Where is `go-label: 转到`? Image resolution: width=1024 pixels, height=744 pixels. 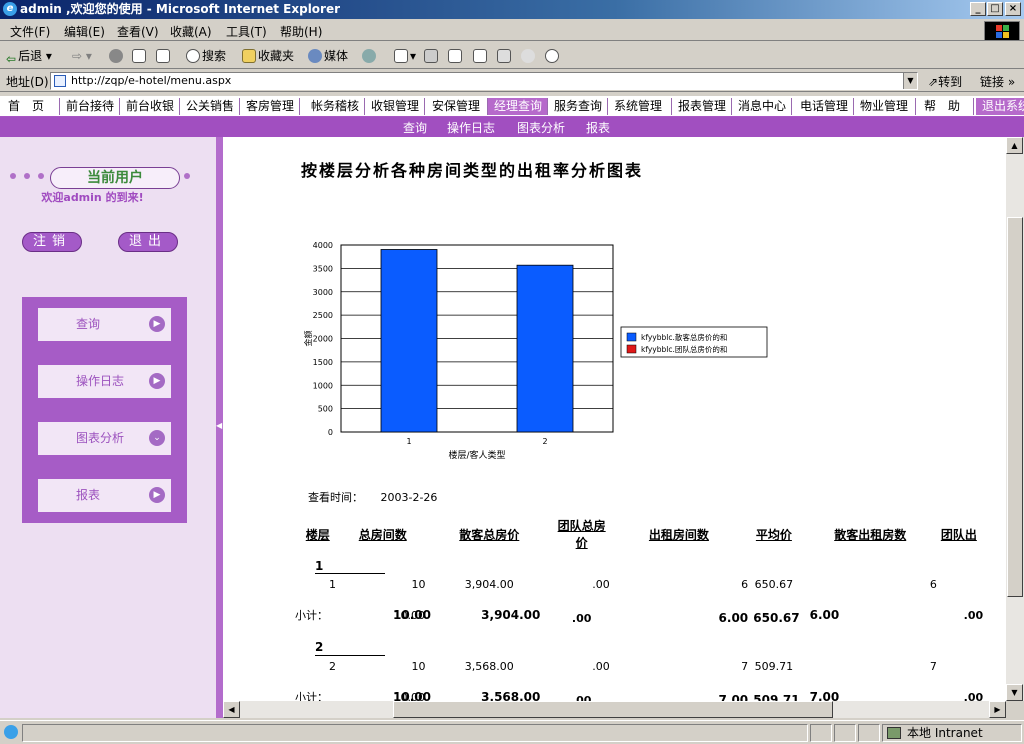 go-label: 转到 is located at coordinates (950, 82).